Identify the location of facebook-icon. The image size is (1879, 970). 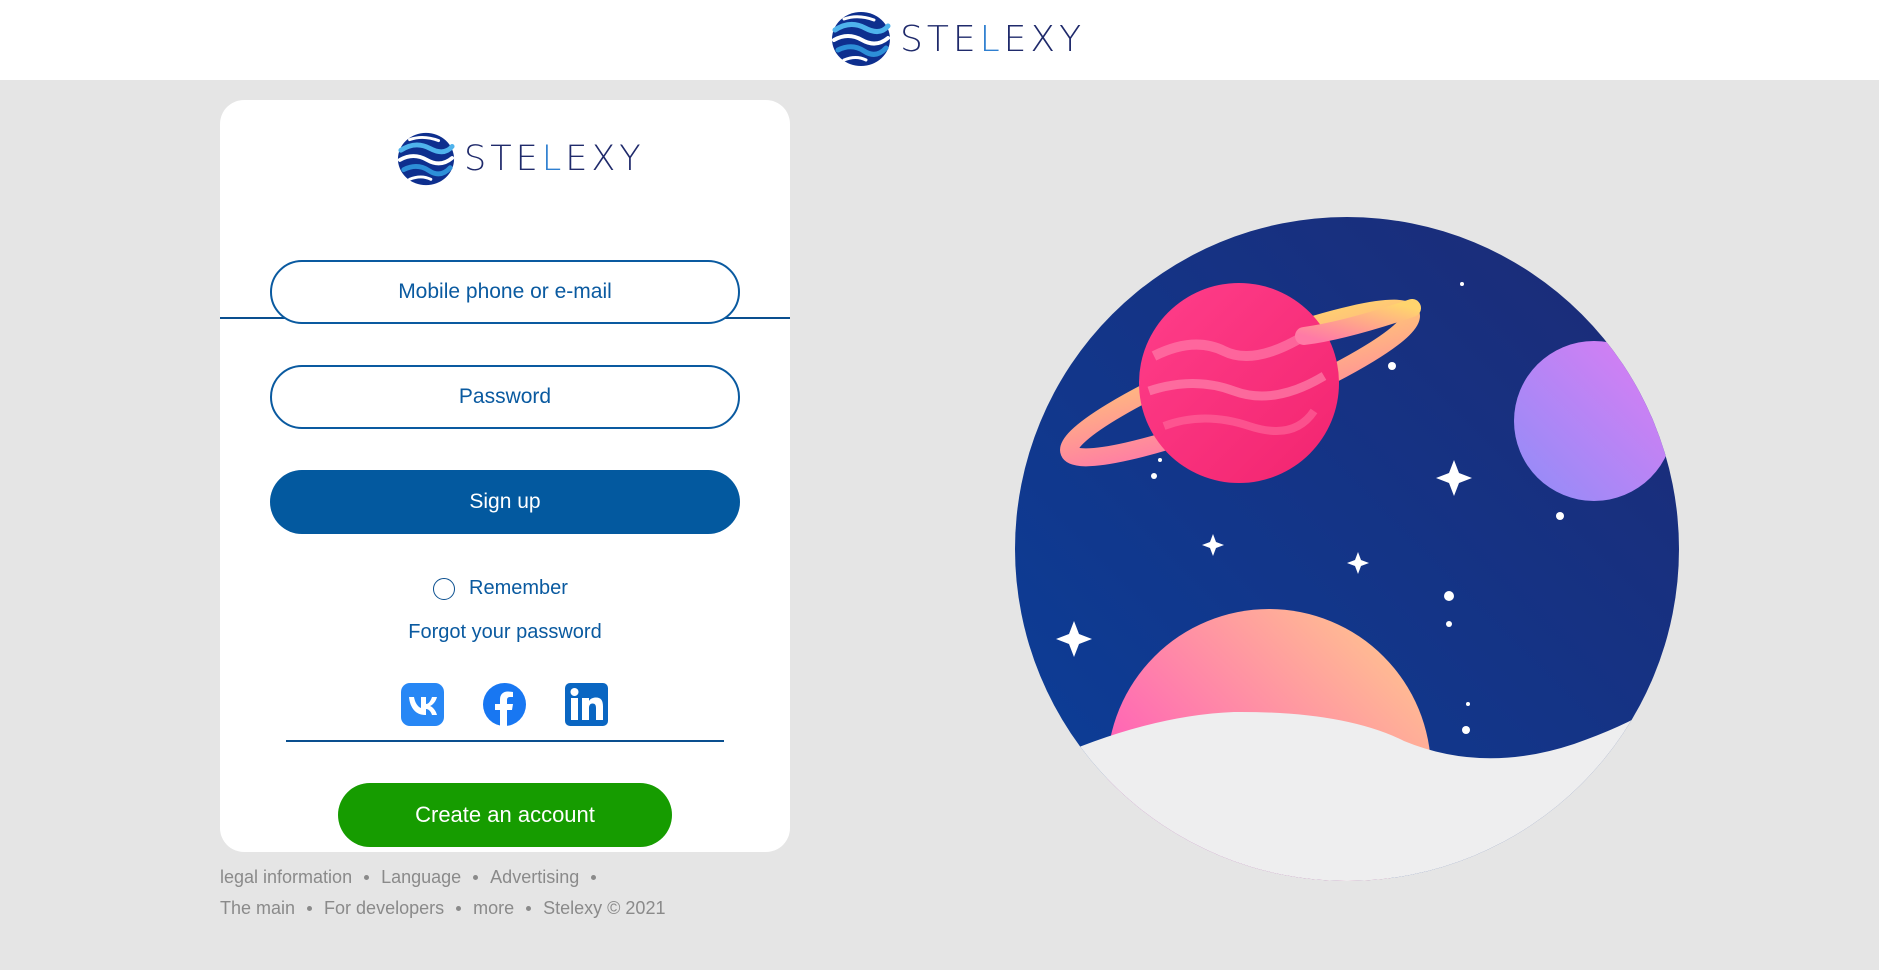
(504, 704).